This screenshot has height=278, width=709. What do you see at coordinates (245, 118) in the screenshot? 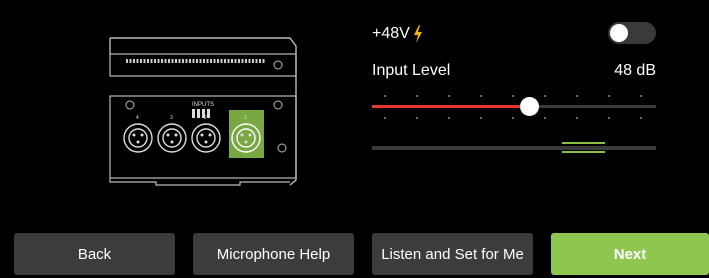
I see `channel-number: 1` at bounding box center [245, 118].